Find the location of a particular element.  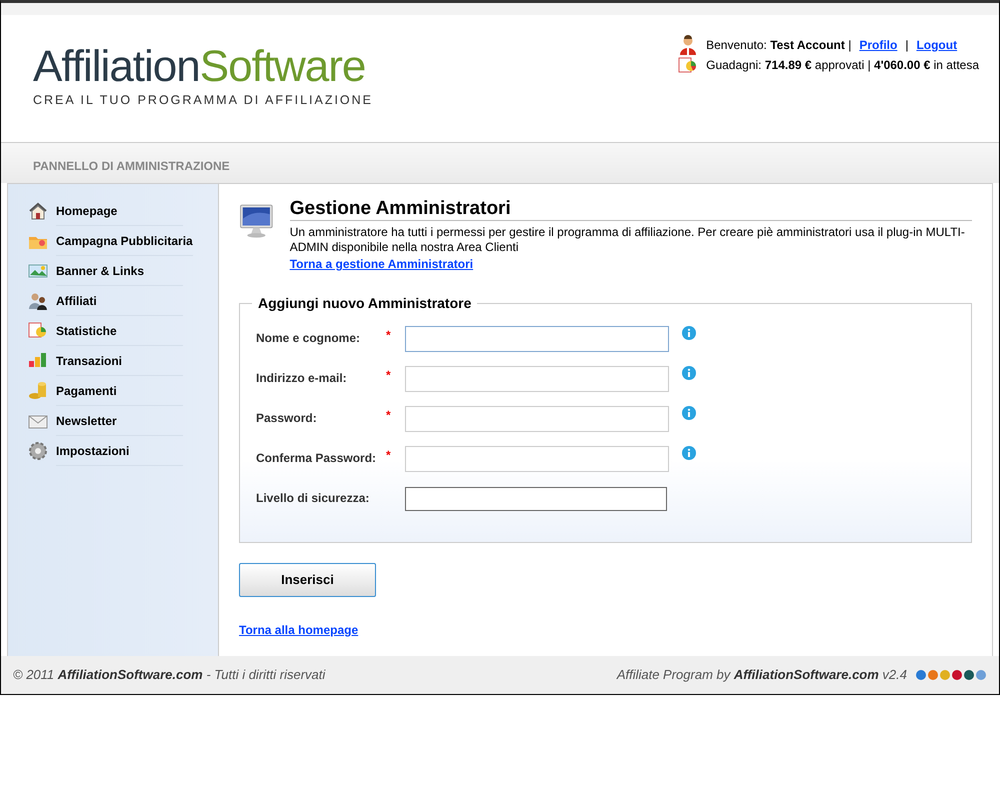

sidebar-item: Newsletter is located at coordinates (119, 421).